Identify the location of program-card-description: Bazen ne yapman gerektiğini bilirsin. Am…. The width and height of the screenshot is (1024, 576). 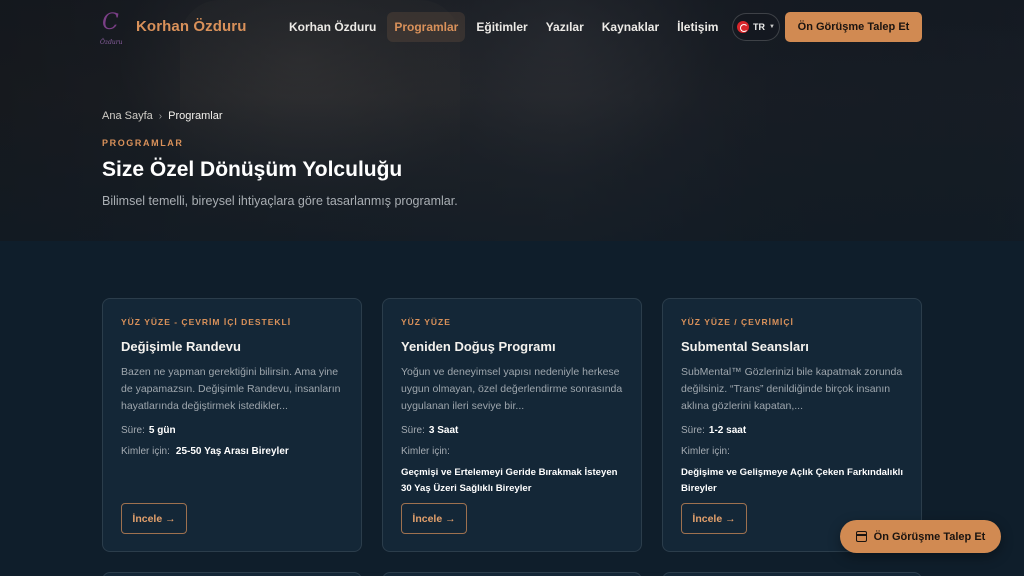
(231, 389).